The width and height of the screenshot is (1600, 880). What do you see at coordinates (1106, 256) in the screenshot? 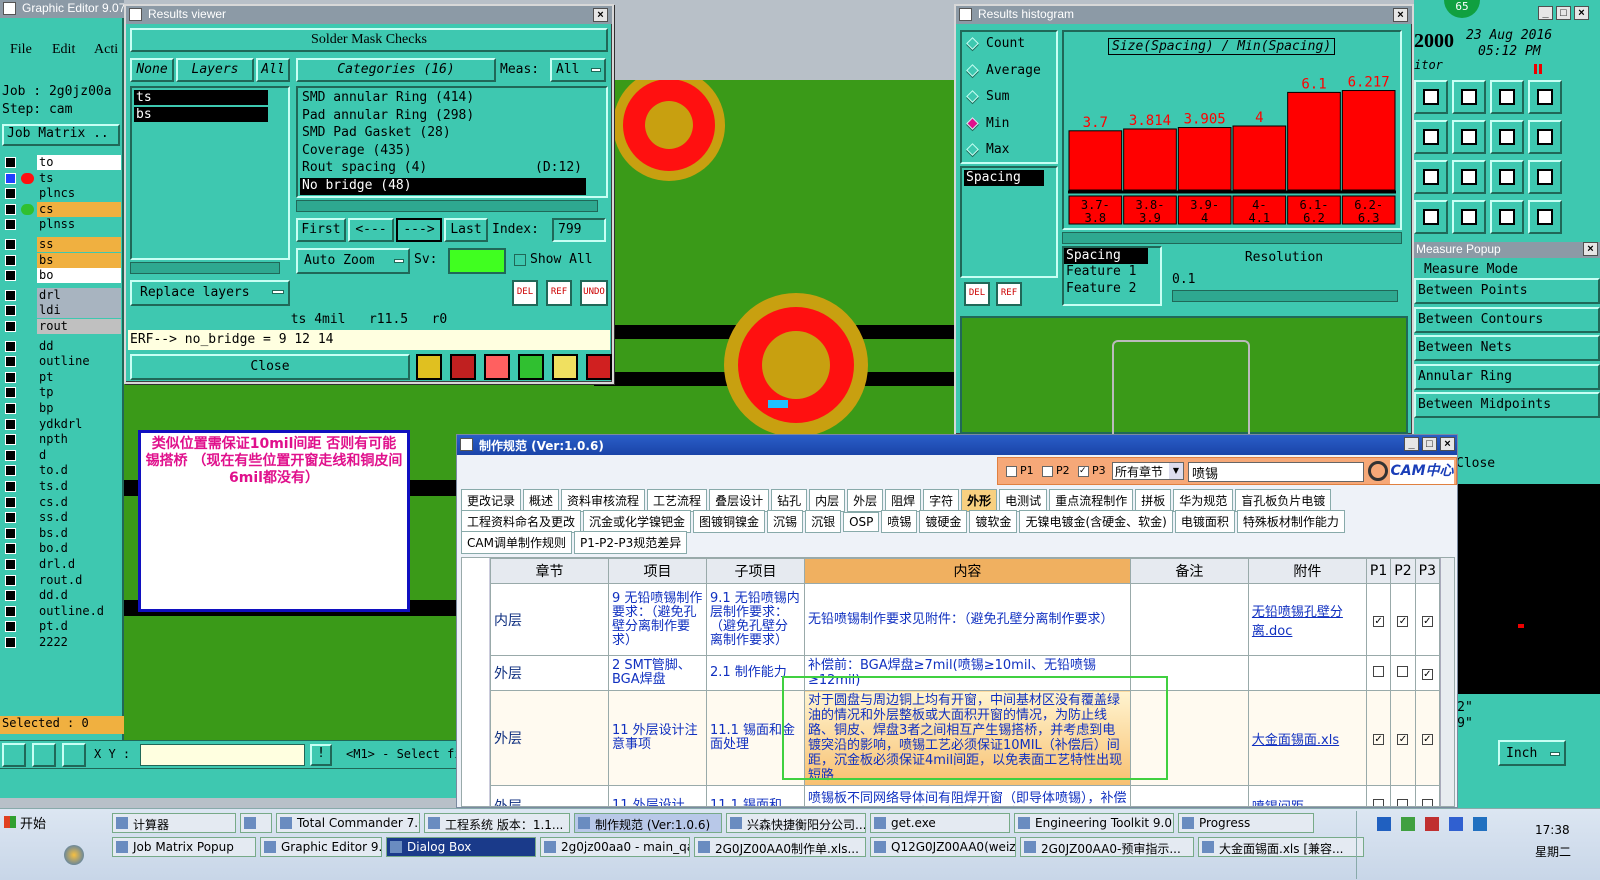
I see `spacing-feature-item: Spacing` at bounding box center [1106, 256].